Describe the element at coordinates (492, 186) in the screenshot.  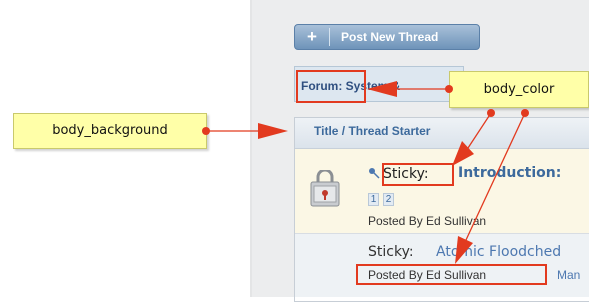
I see `body-color-arrow-posted` at that location.